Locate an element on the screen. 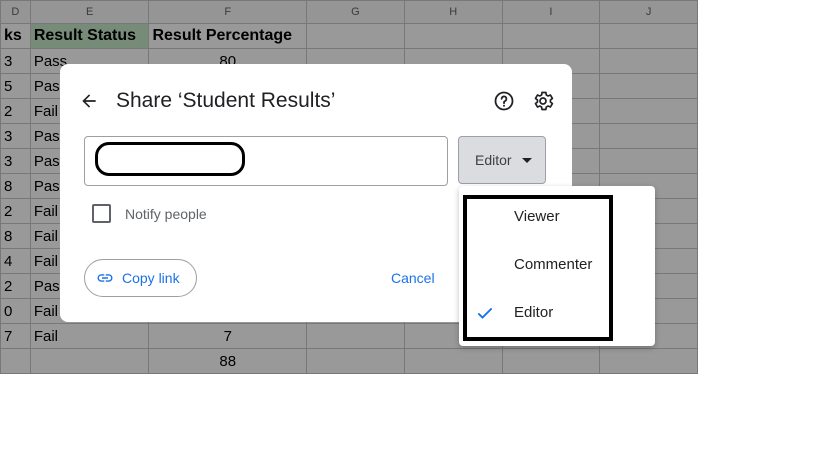 This screenshot has width=819, height=460. caret-down-icon is located at coordinates (526, 160).